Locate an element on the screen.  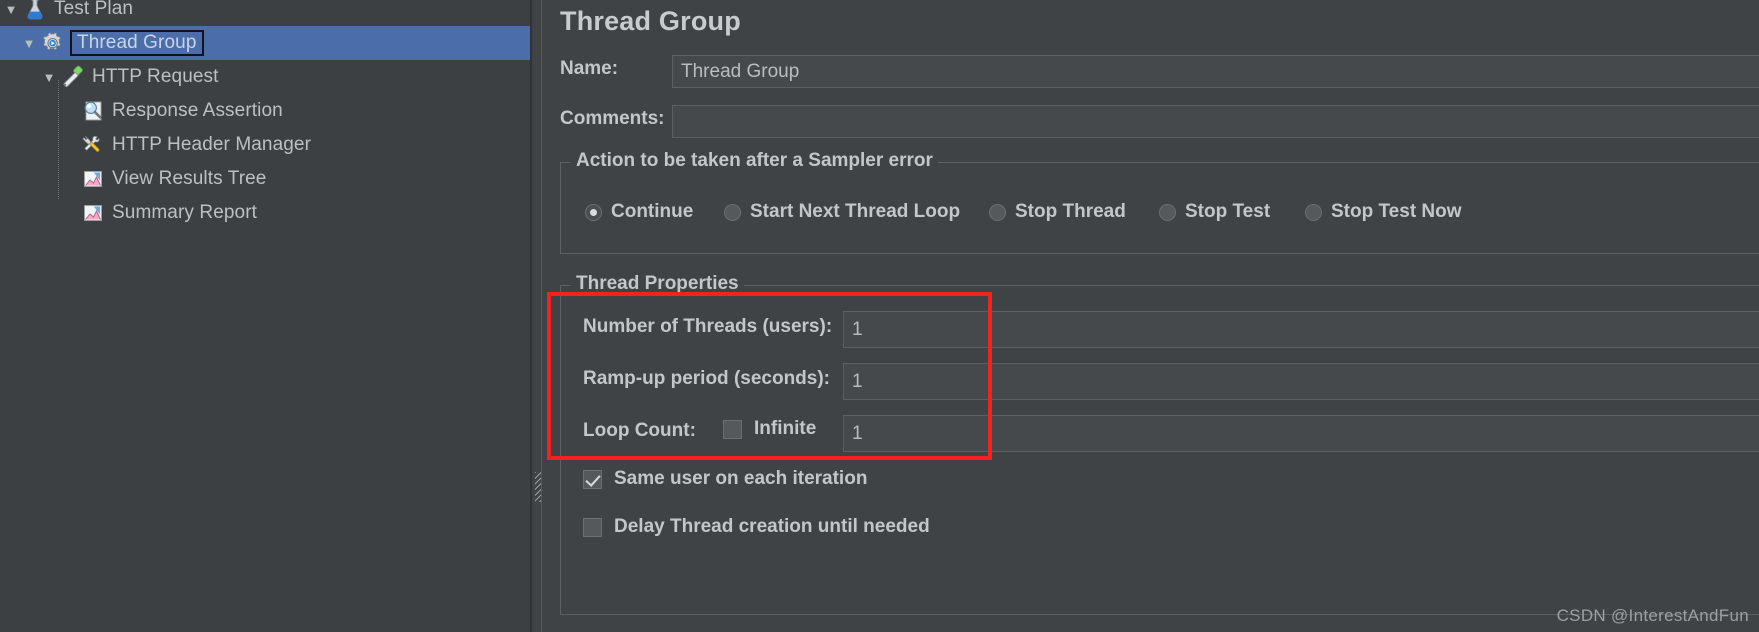
radio-continue: Continue is located at coordinates (639, 212).